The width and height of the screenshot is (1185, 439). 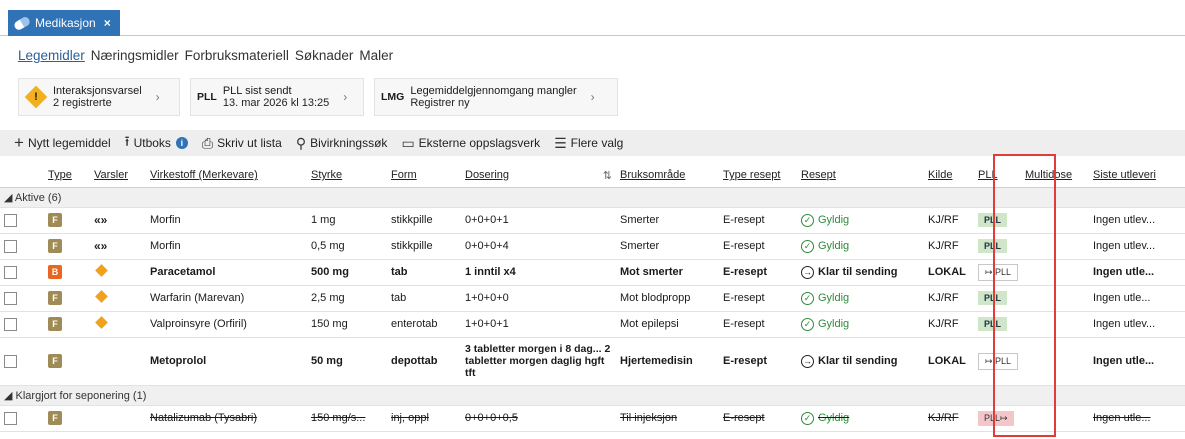 What do you see at coordinates (22, 23) in the screenshot?
I see `pill-icon` at bounding box center [22, 23].